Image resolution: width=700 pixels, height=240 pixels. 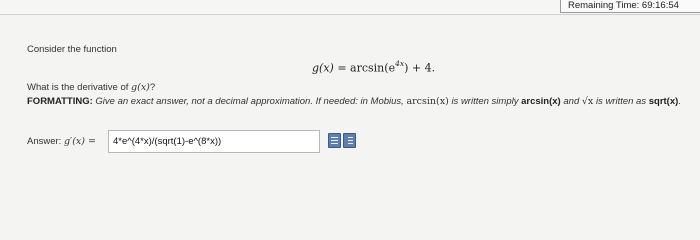 What do you see at coordinates (357, 142) in the screenshot?
I see `answer-row: Answer: g′(x) =` at bounding box center [357, 142].